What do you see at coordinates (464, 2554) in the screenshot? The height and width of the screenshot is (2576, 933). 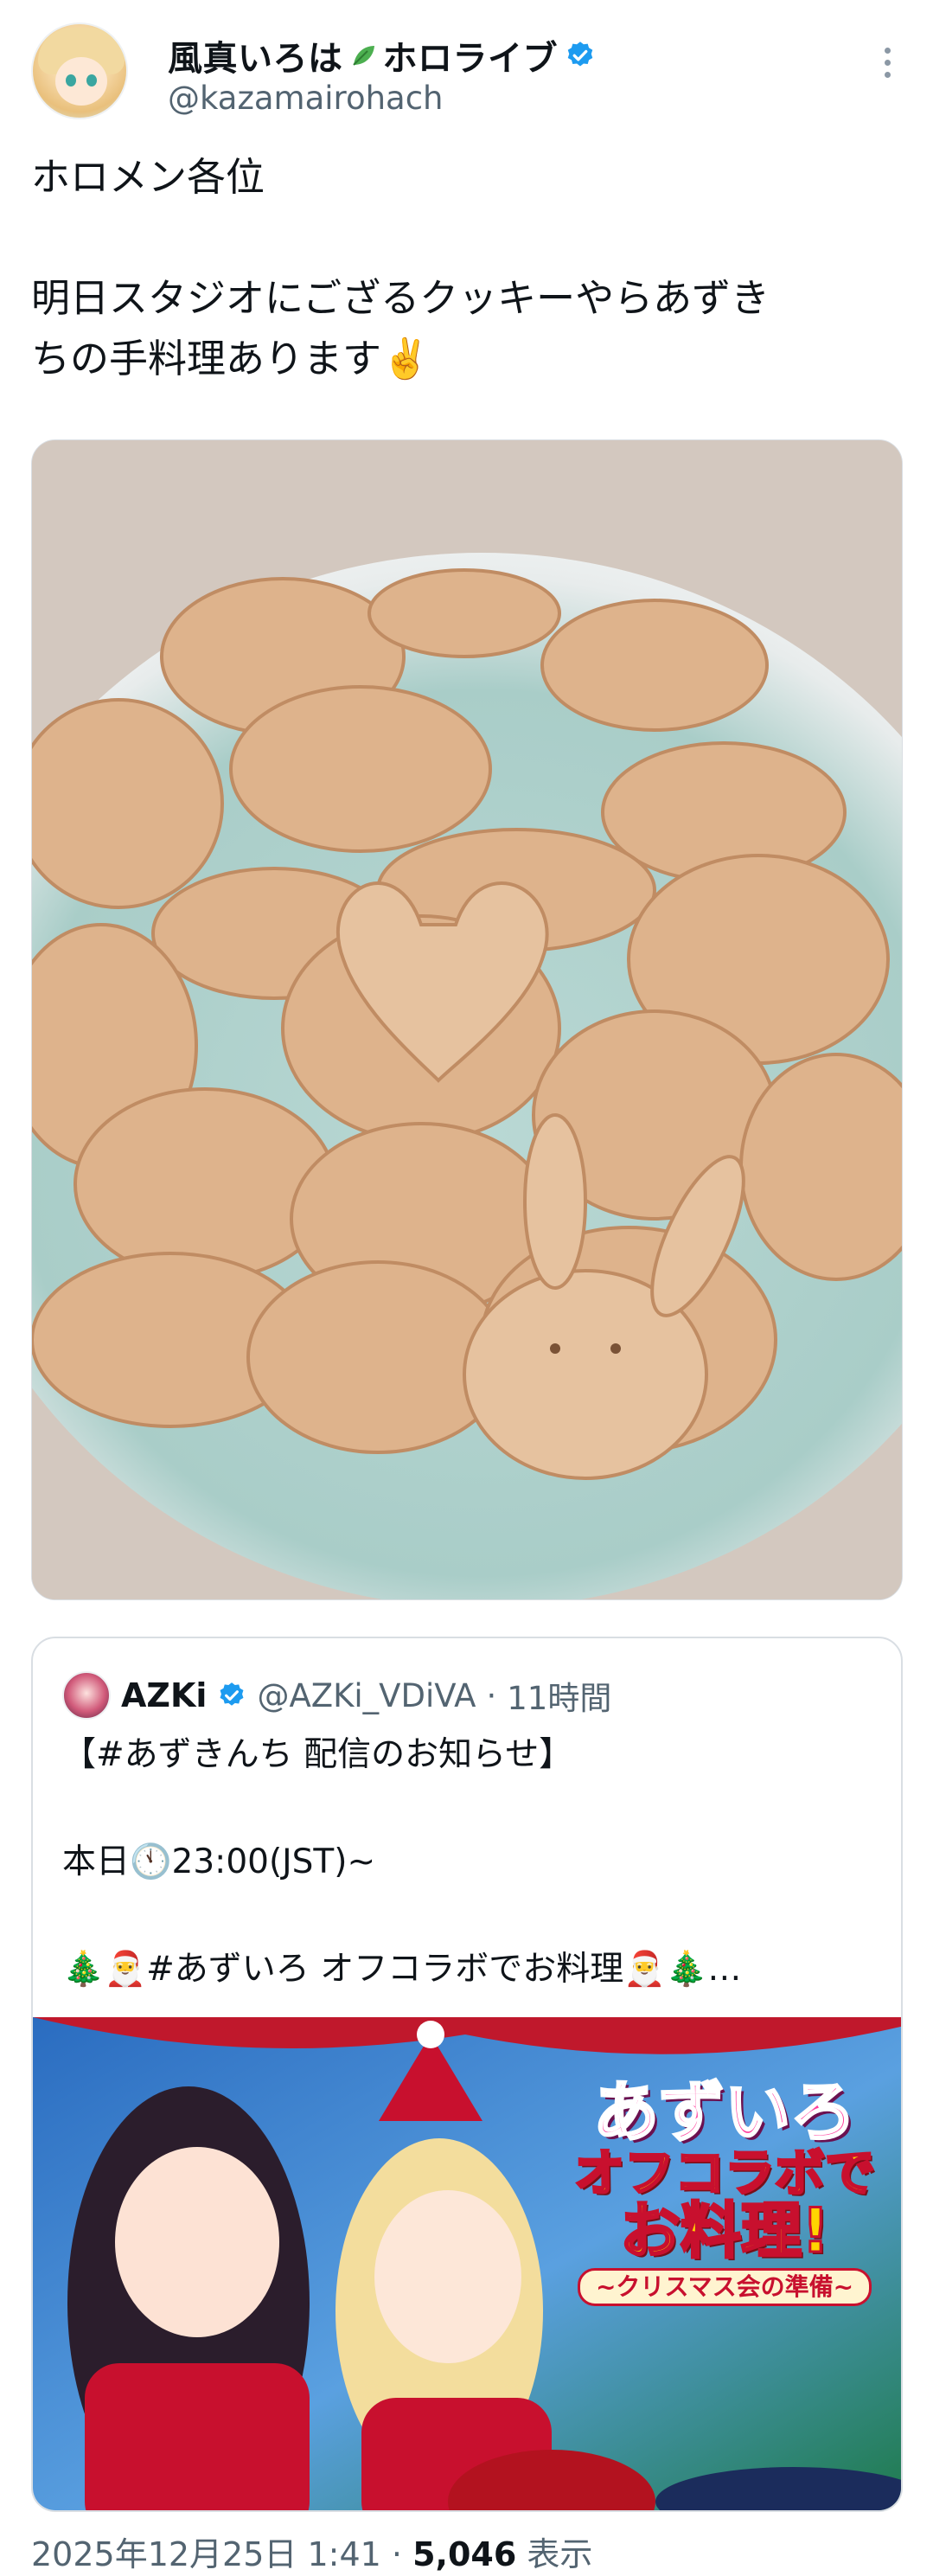 I see `views-count: 5,046` at bounding box center [464, 2554].